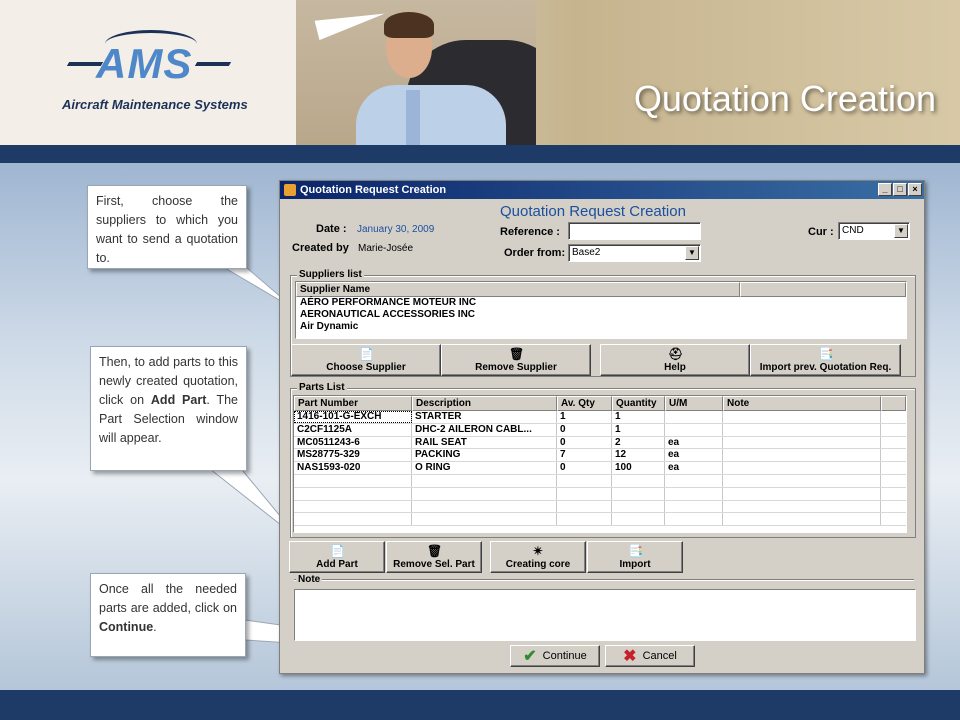 This screenshot has height=720, width=960. I want to click on note-textarea, so click(605, 615).